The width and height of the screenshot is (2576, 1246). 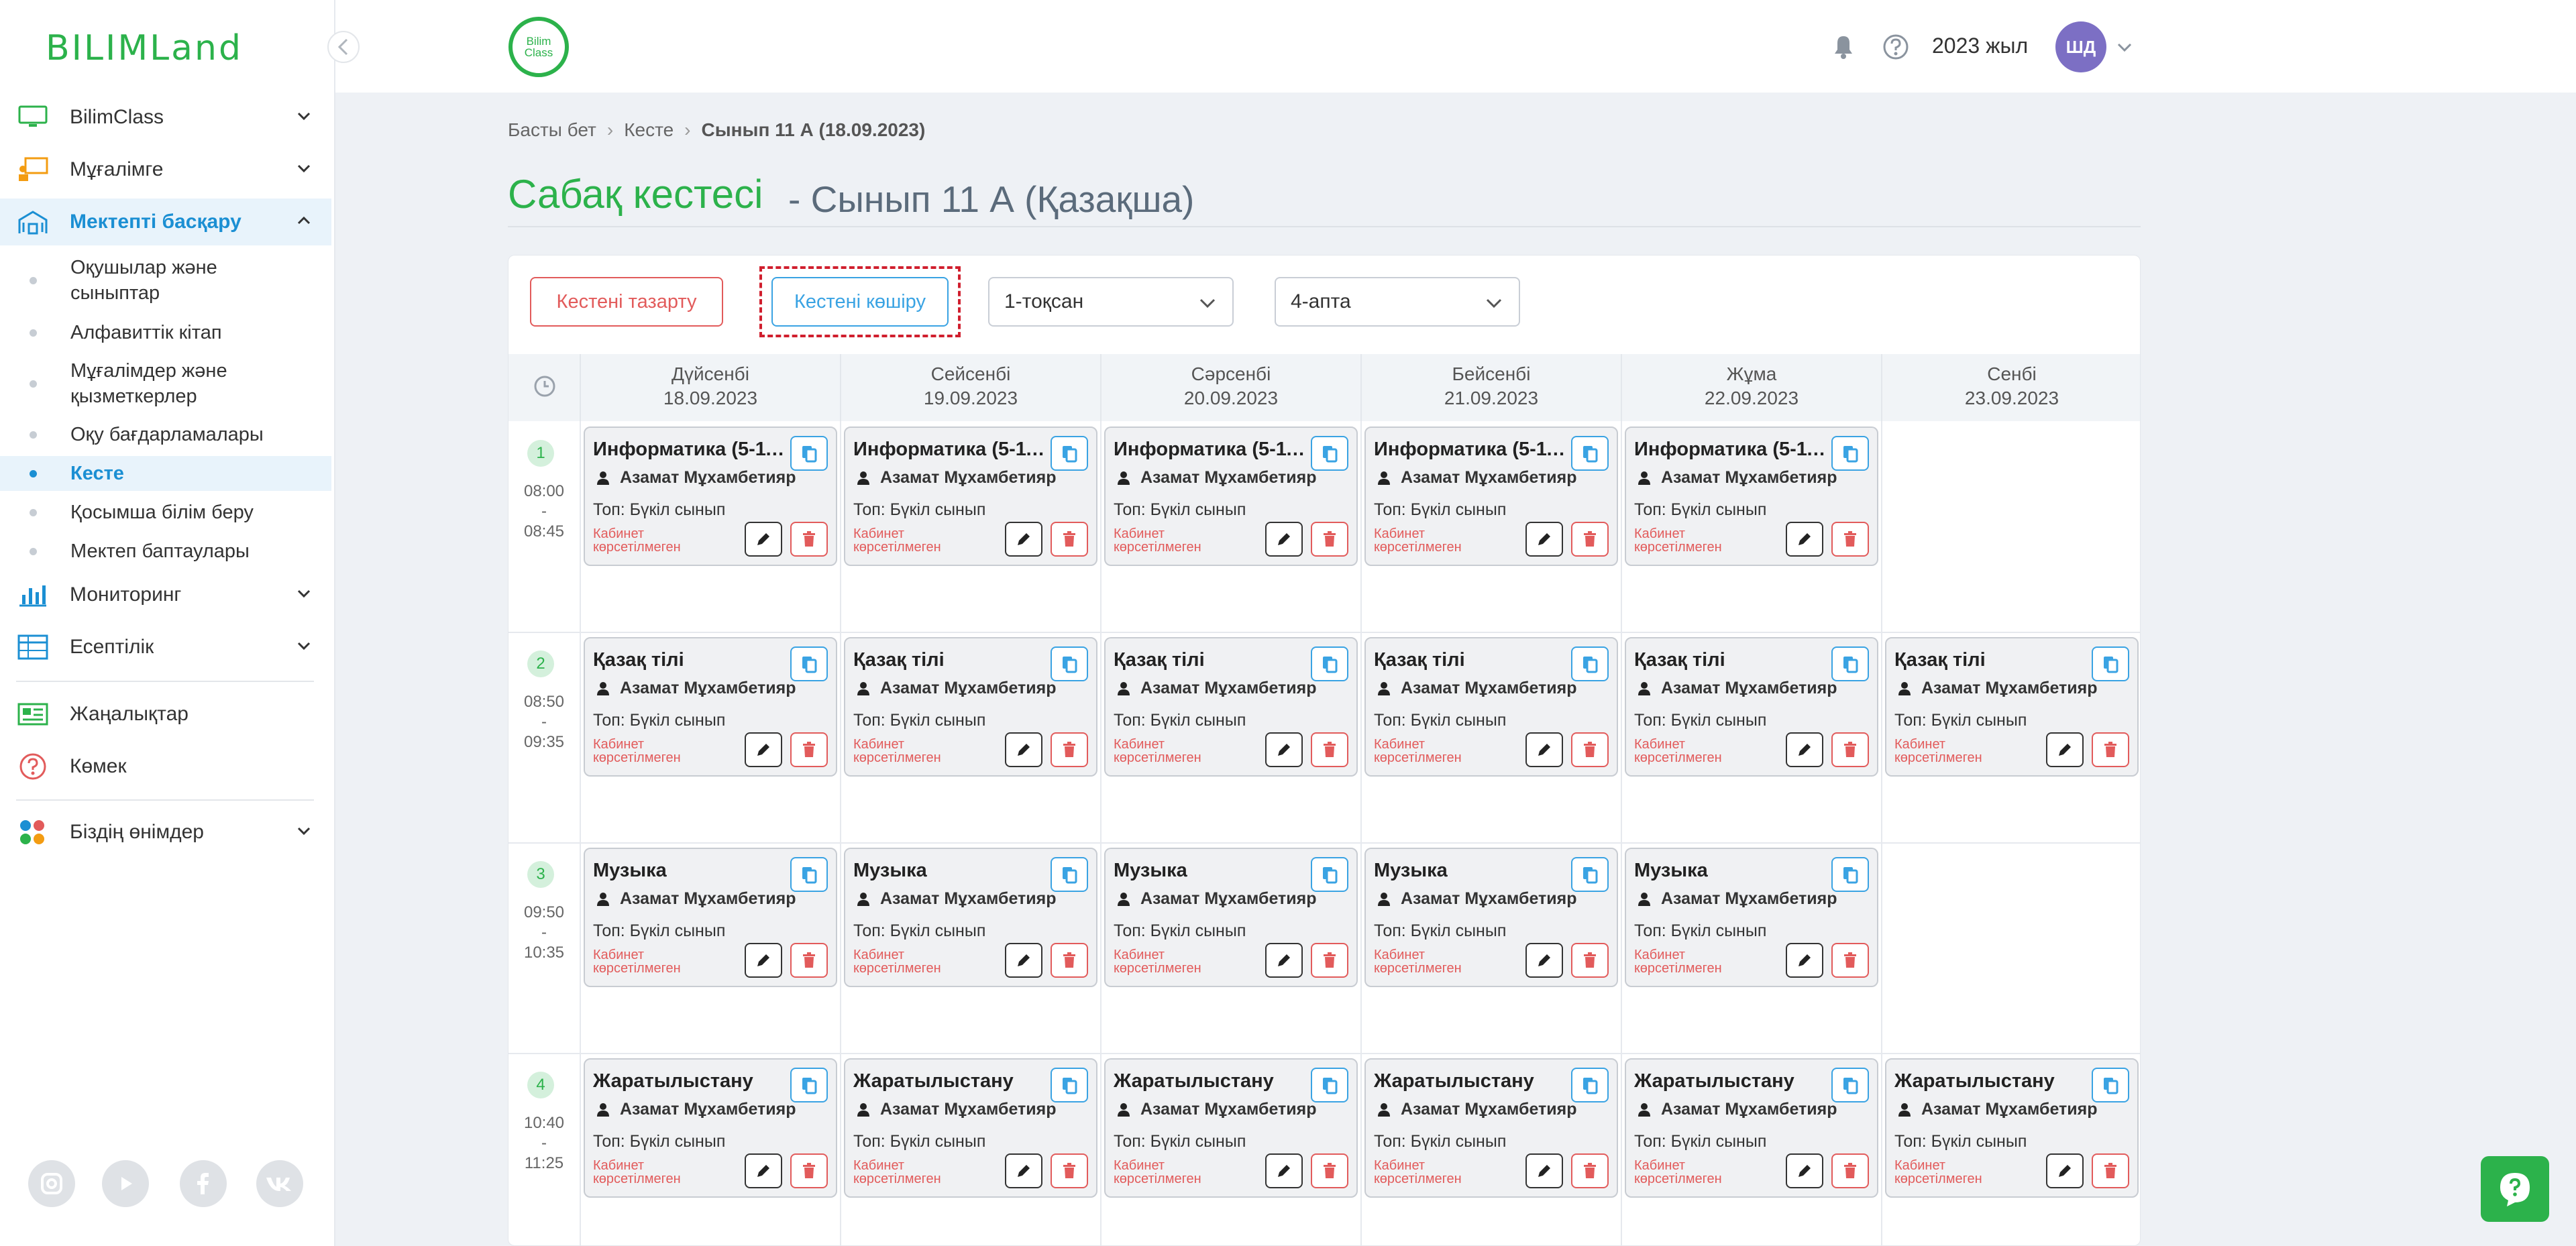 I want to click on copy-schedule-button: Кестені көшіру, so click(x=860, y=302).